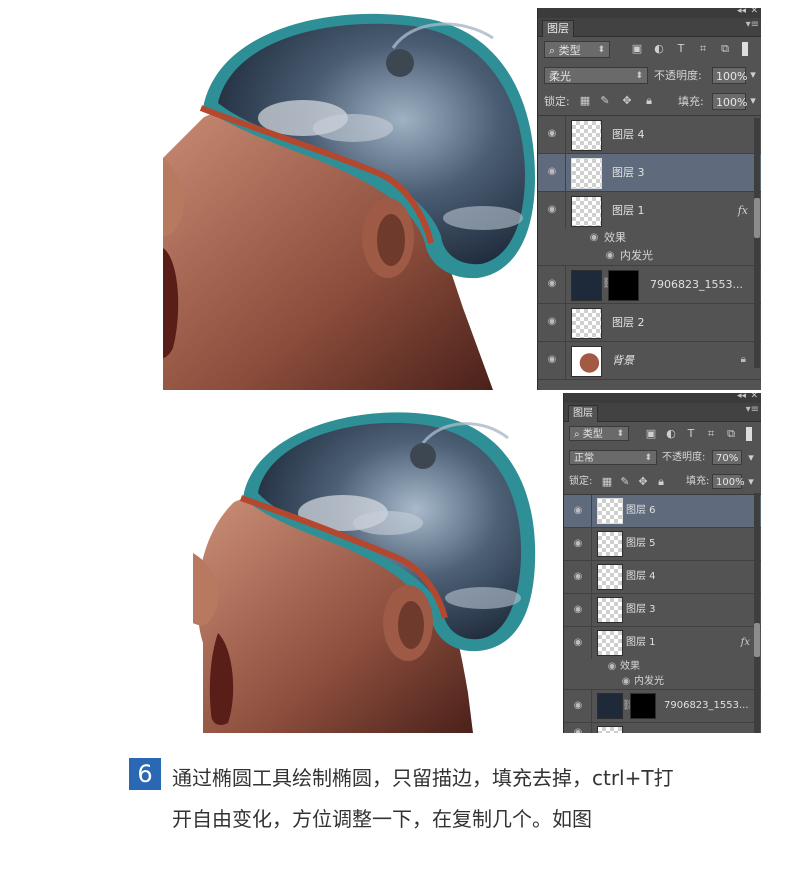  Describe the element at coordinates (662, 544) in the screenshot. I see `layer-row: ◉ 图层 5` at that location.